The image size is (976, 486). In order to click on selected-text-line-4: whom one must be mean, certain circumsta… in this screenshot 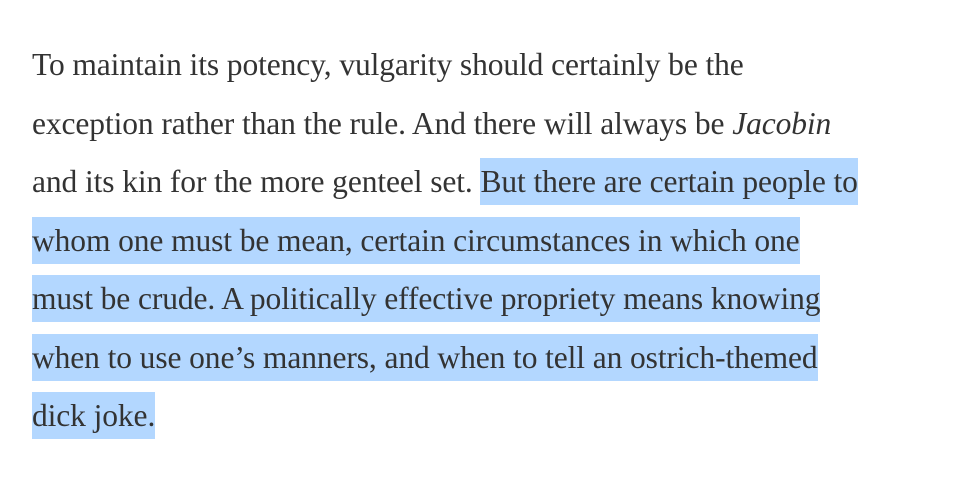, I will do `click(416, 240)`.